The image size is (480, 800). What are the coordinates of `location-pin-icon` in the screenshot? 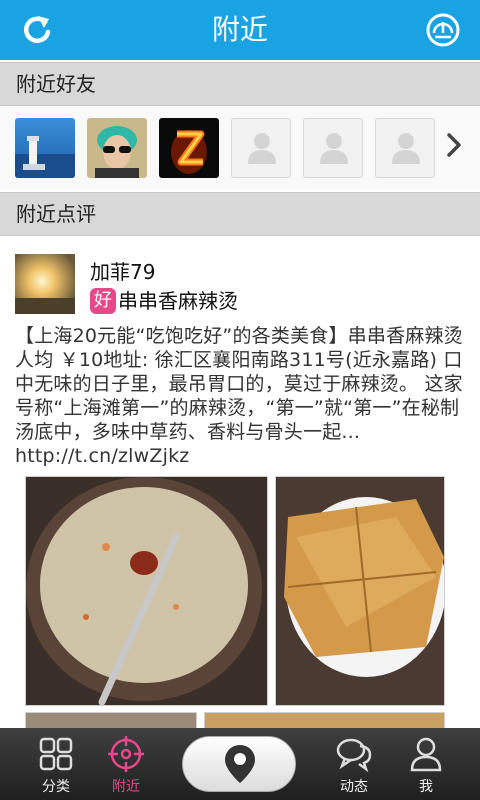 It's located at (240, 764).